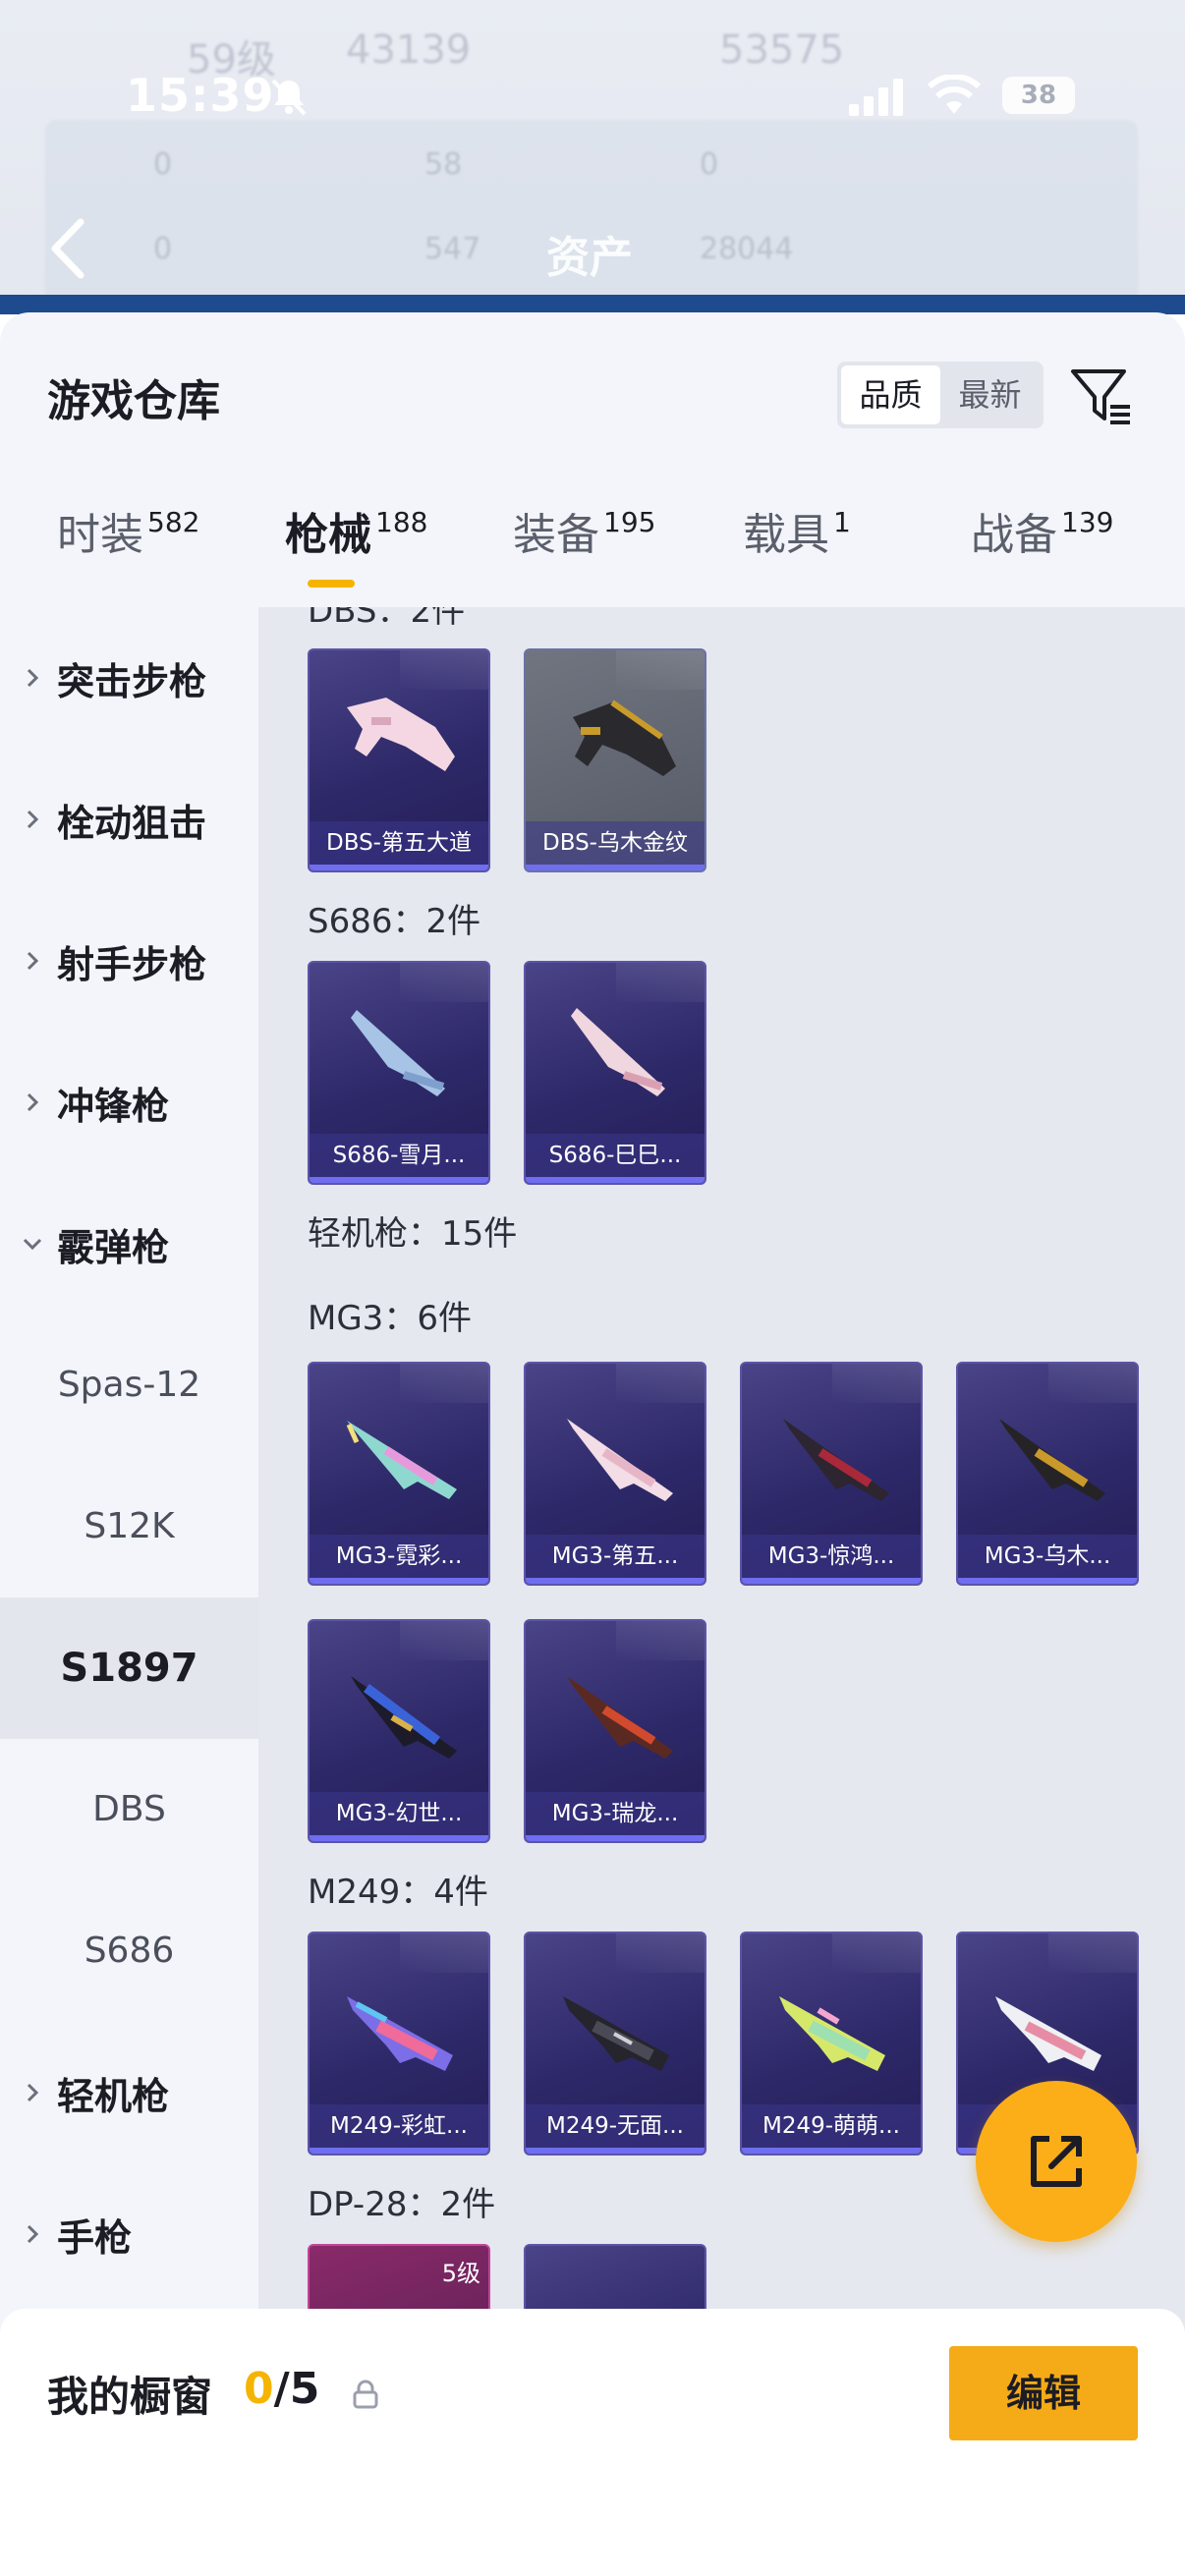 The image size is (1185, 2576). Describe the element at coordinates (366, 2394) in the screenshot. I see `lock-icon` at that location.